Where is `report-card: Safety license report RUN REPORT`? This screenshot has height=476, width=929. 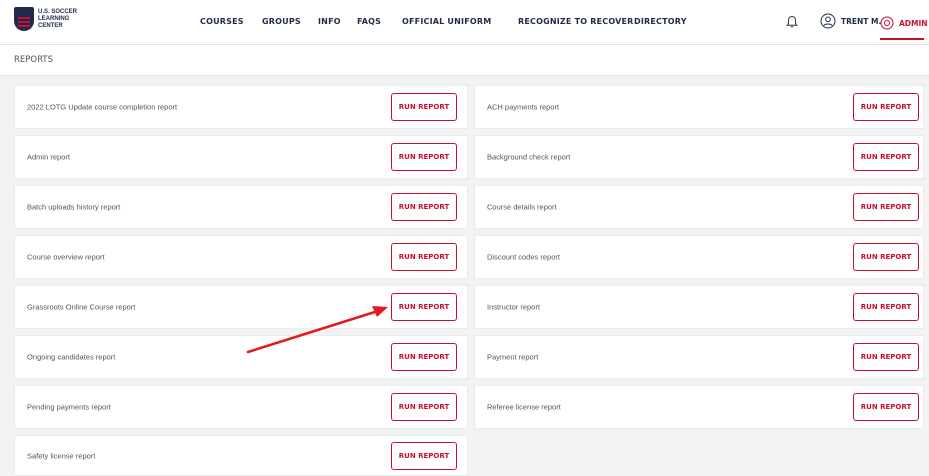 report-card: Safety license report RUN REPORT is located at coordinates (241, 455).